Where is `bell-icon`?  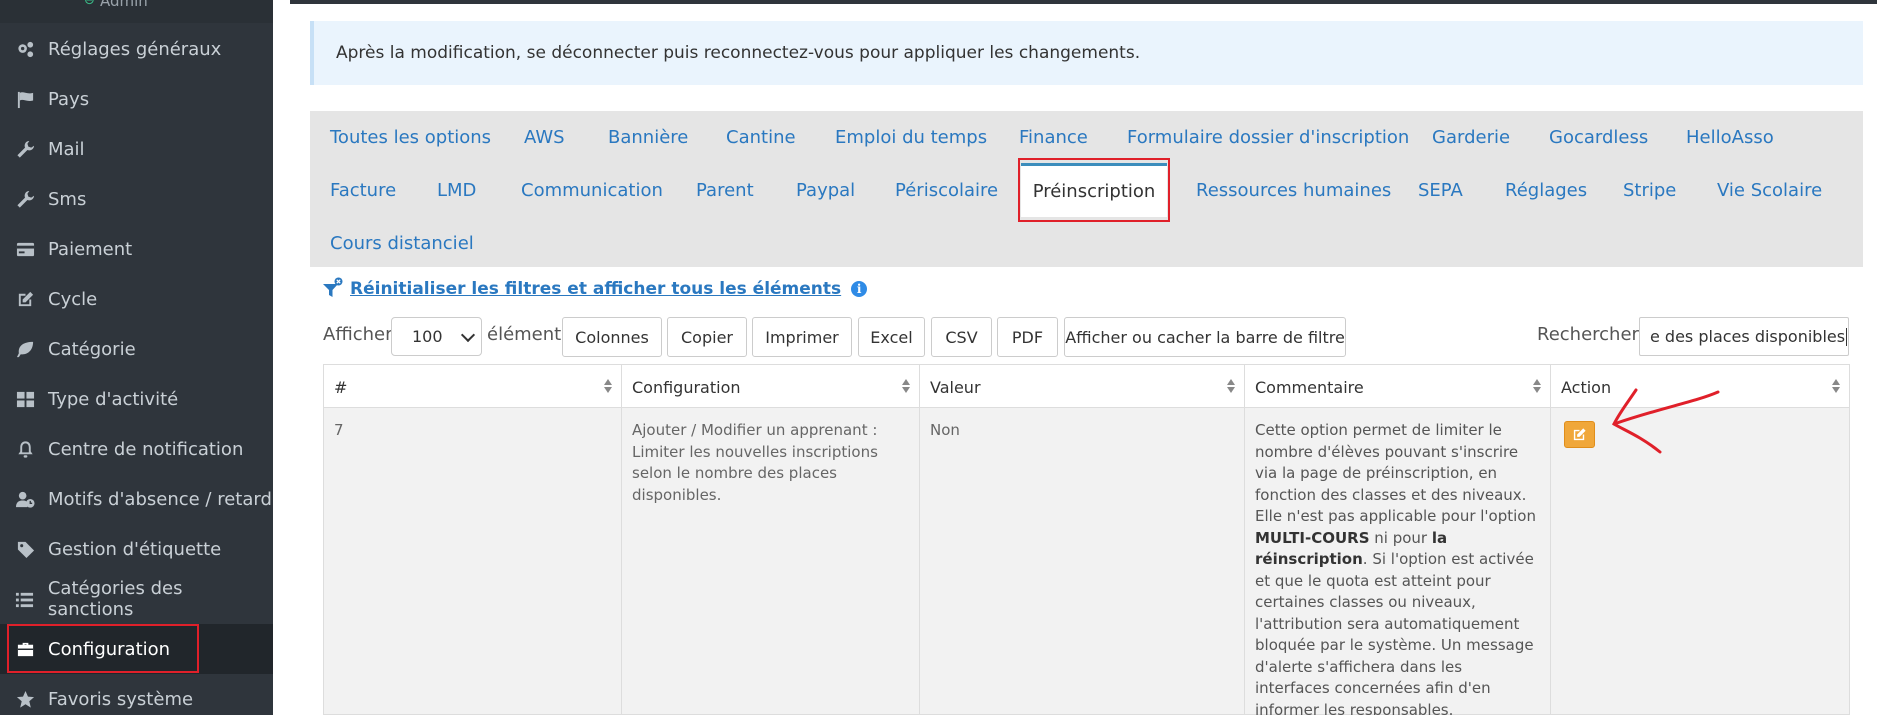
bell-icon is located at coordinates (24, 449).